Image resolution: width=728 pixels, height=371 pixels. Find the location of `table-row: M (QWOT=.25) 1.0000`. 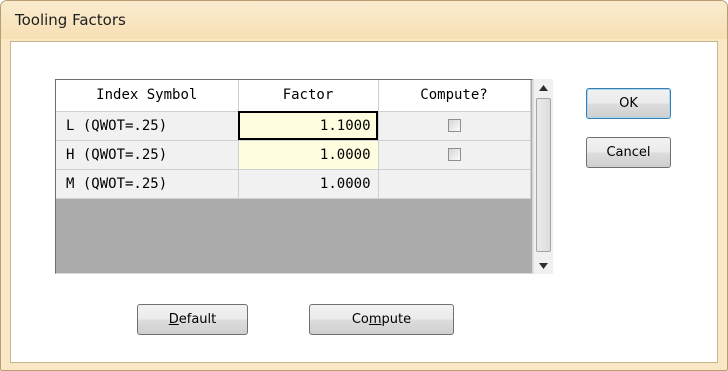

table-row: M (QWOT=.25) 1.0000 is located at coordinates (293, 184).